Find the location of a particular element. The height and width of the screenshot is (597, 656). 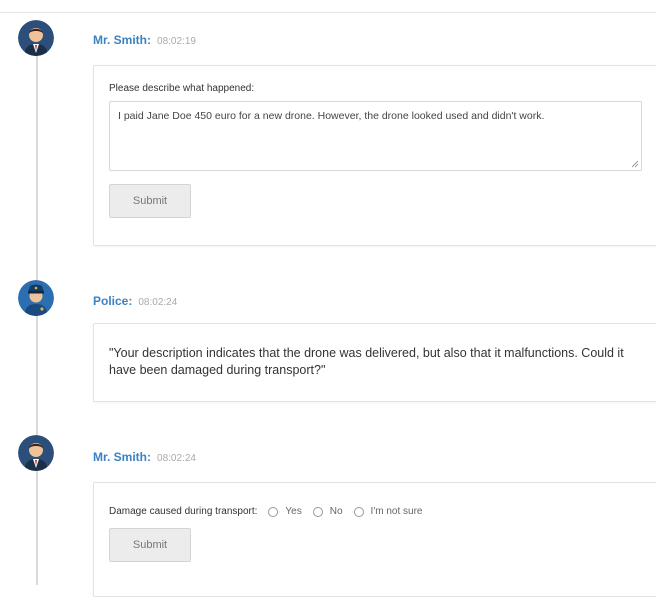

top-divider is located at coordinates (328, 12).